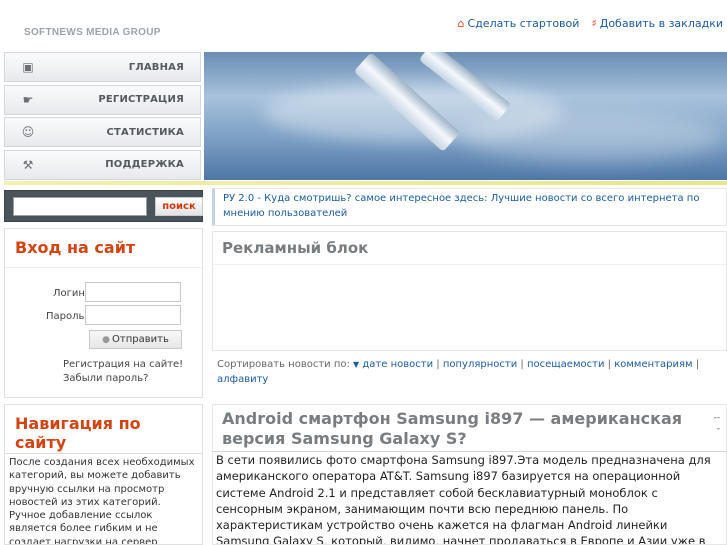  I want to click on search-input, so click(80, 206).